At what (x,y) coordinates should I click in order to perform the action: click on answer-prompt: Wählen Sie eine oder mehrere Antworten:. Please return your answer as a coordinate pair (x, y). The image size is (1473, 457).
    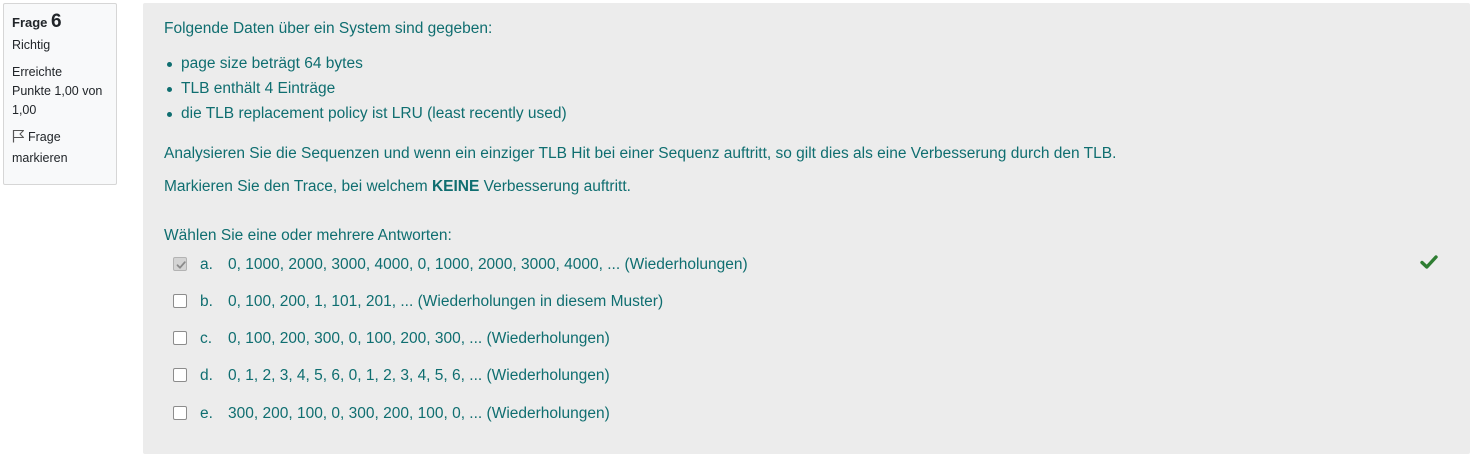
    Looking at the image, I should click on (308, 235).